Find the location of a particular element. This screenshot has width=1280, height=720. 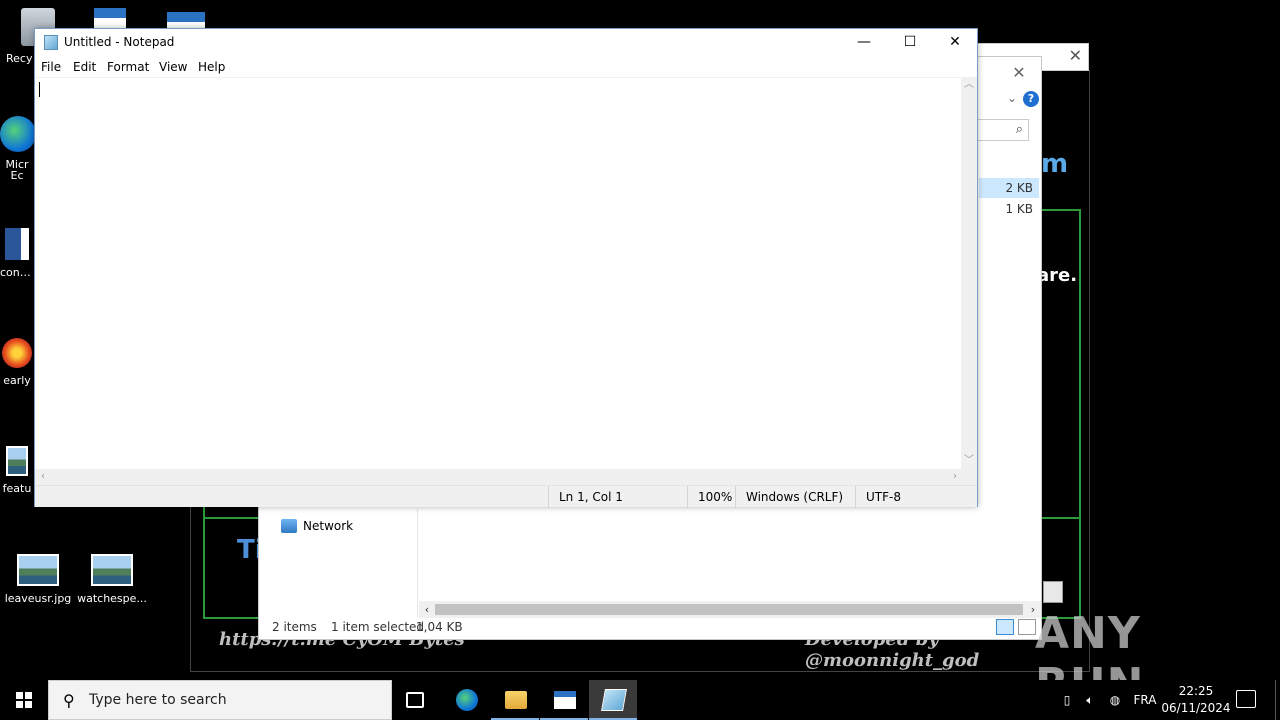

notepad-status-bar: Ln 1, Col 1 100% Windows (CRLF) UTF-8 is located at coordinates (506, 496).